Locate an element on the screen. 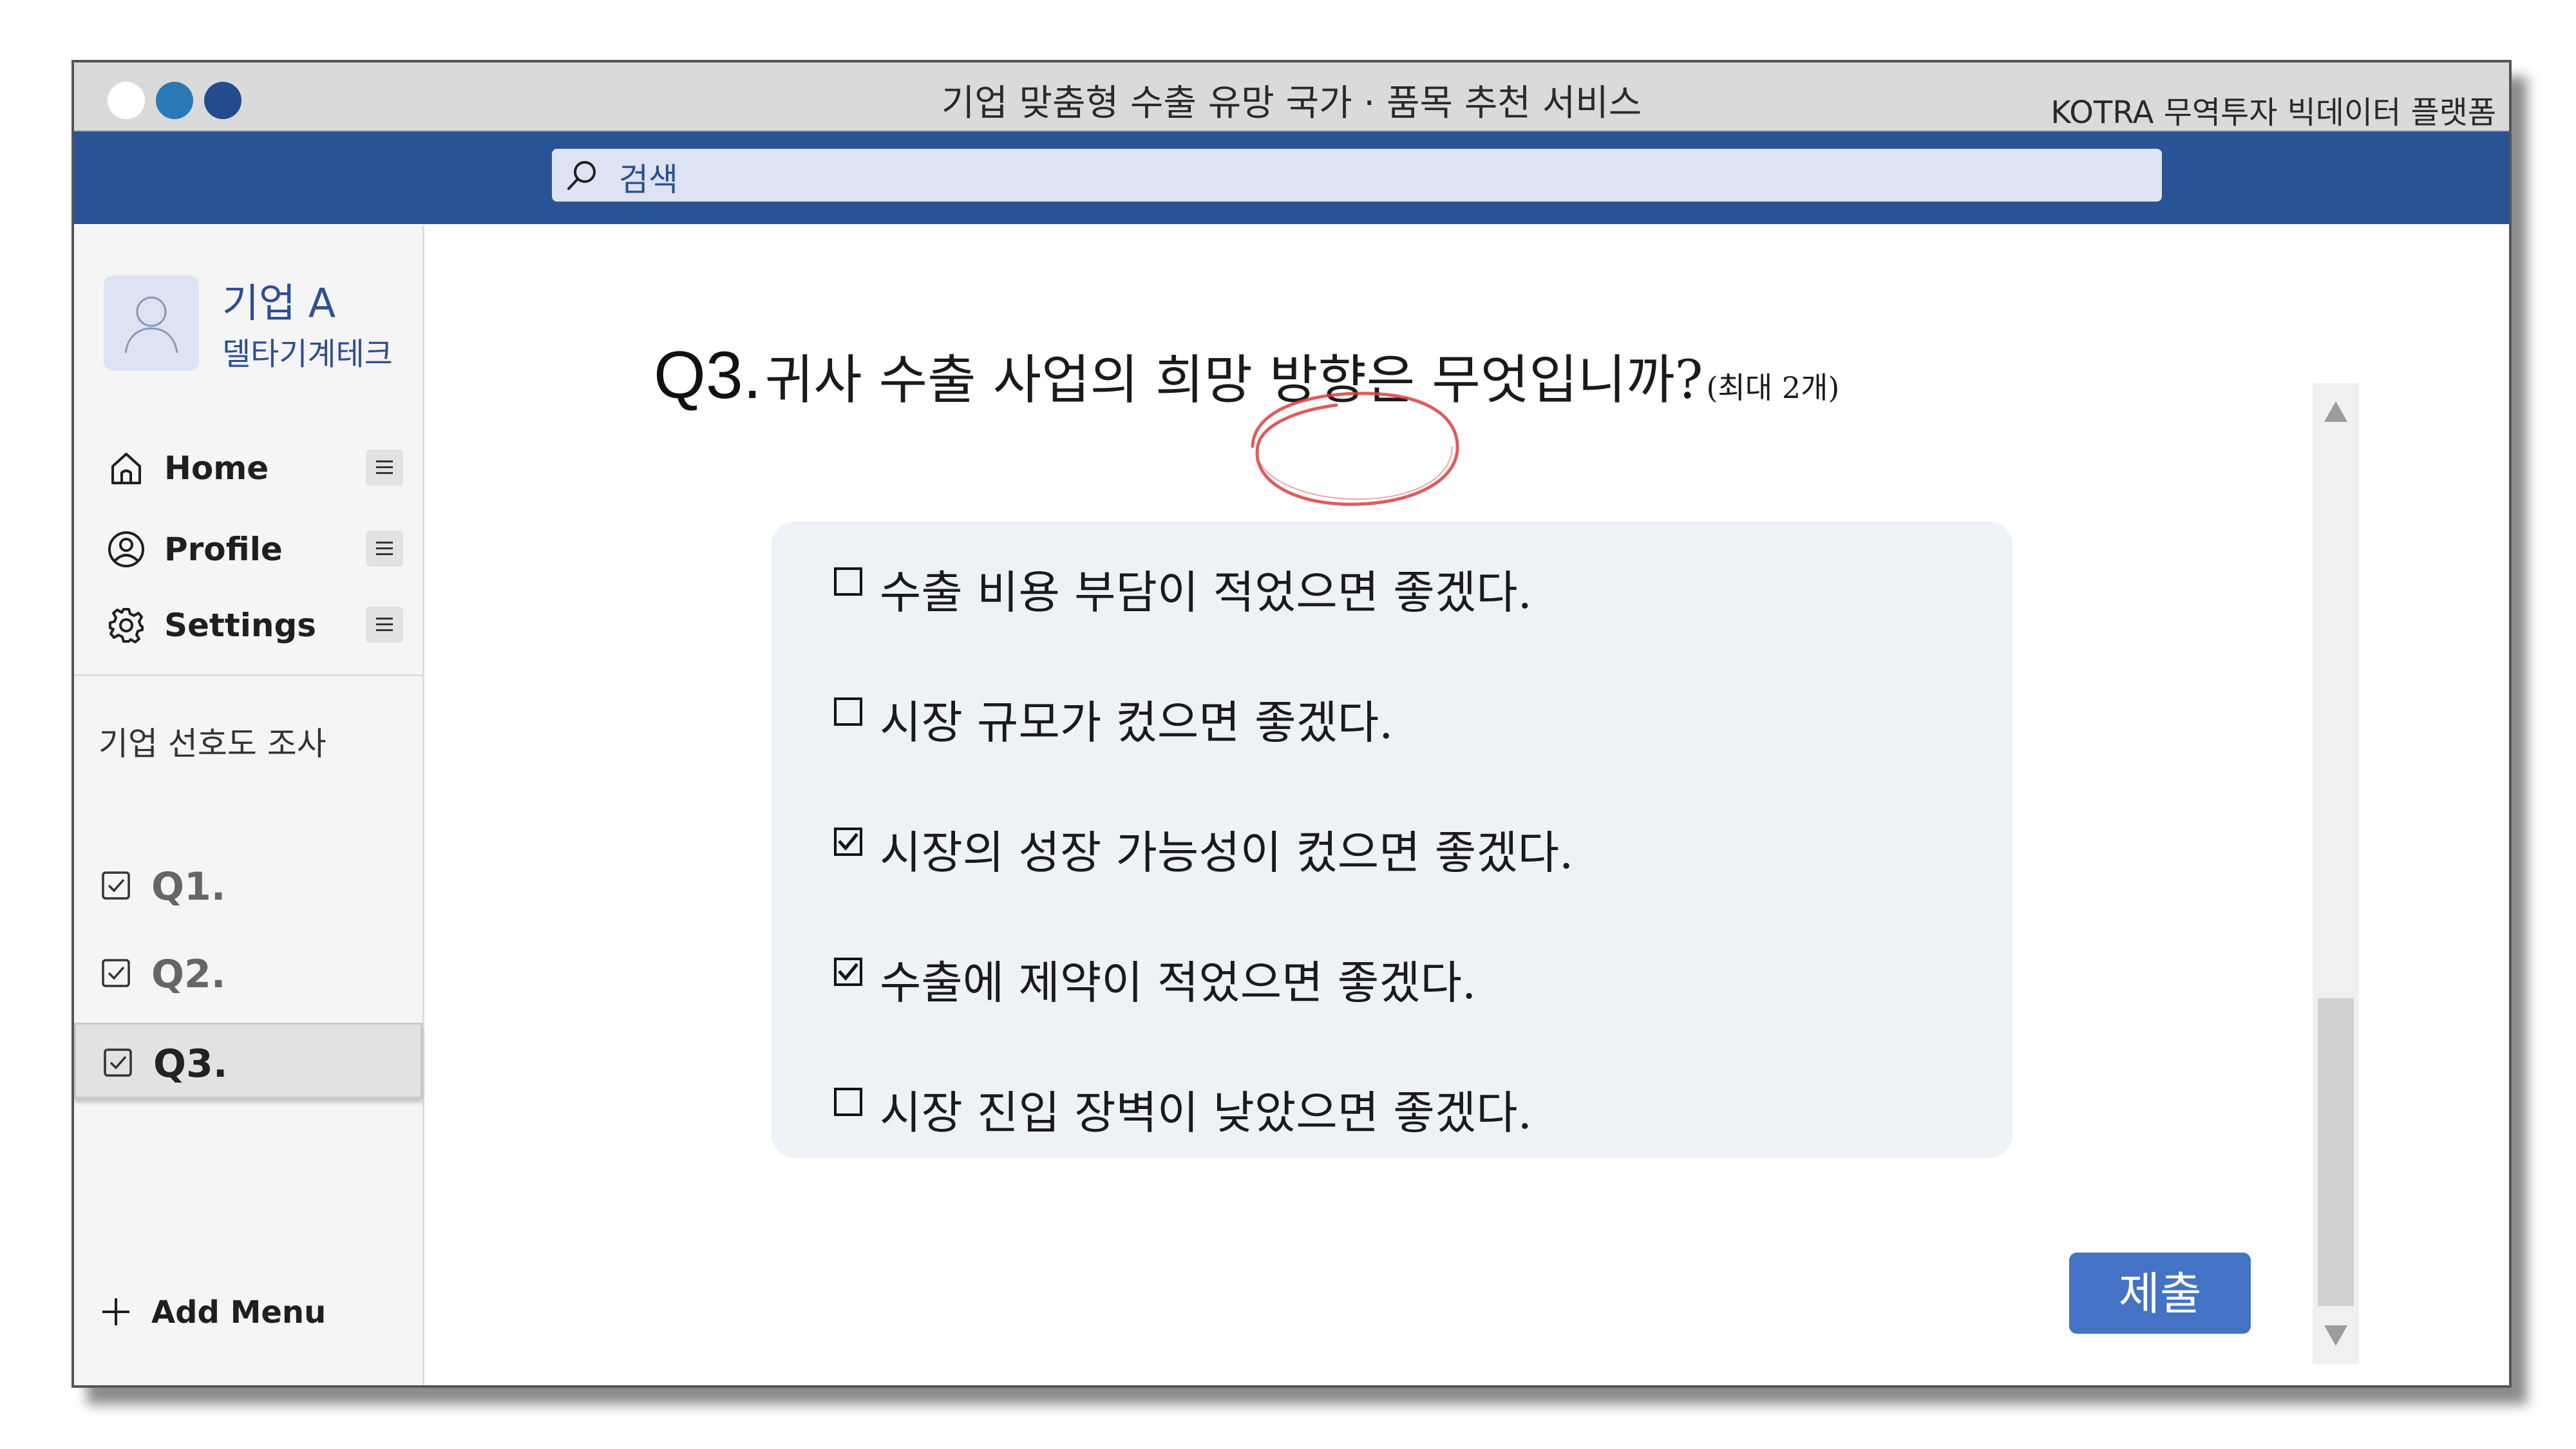 This screenshot has height=1449, width=2576. user-icon is located at coordinates (151, 325).